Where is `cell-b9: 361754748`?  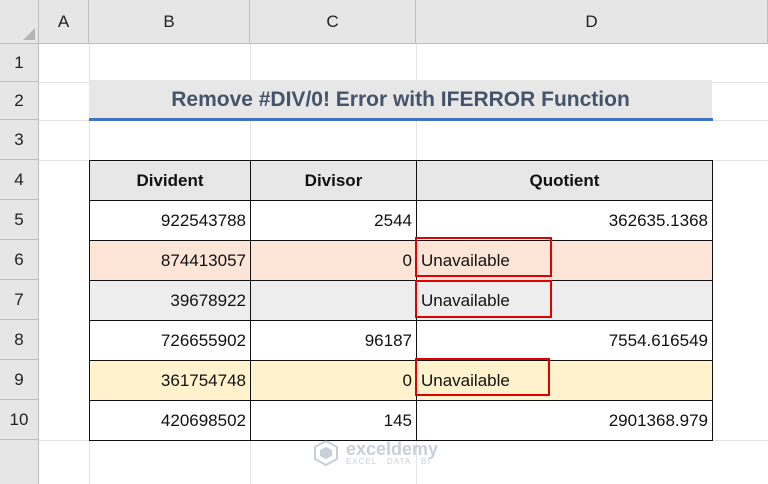
cell-b9: 361754748 is located at coordinates (170, 380).